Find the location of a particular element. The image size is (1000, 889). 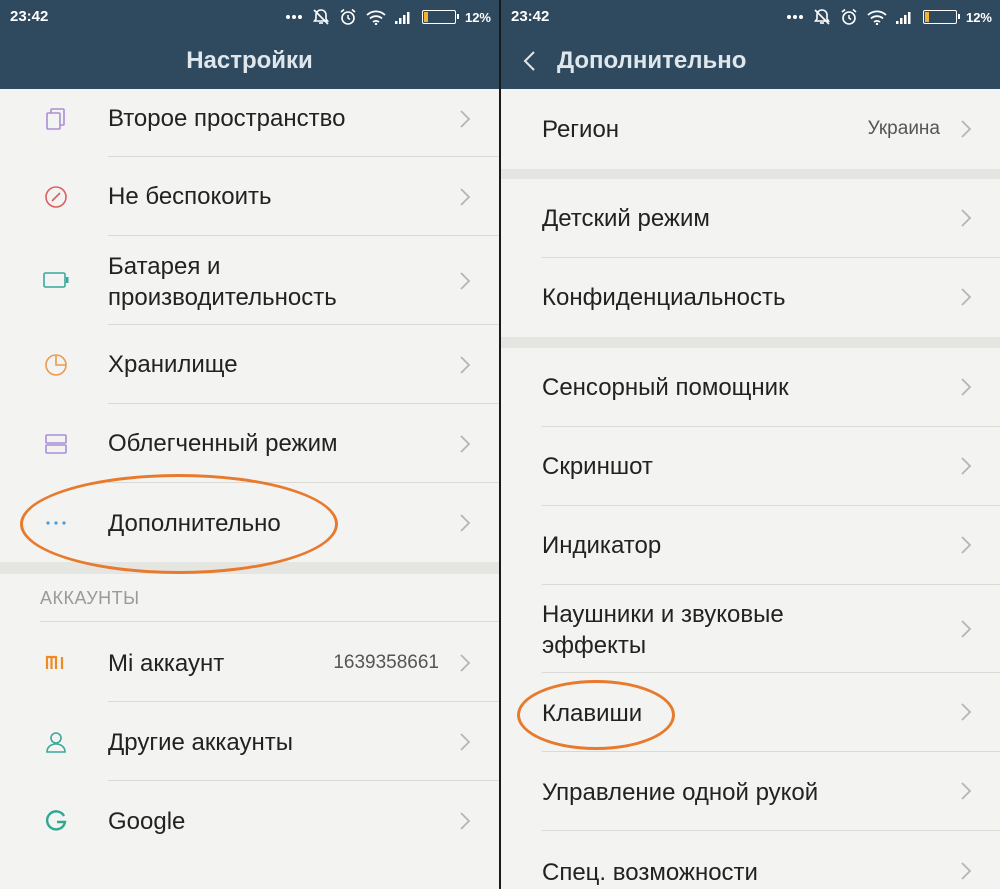

account-label: Другие аккаунты is located at coordinates (200, 742).